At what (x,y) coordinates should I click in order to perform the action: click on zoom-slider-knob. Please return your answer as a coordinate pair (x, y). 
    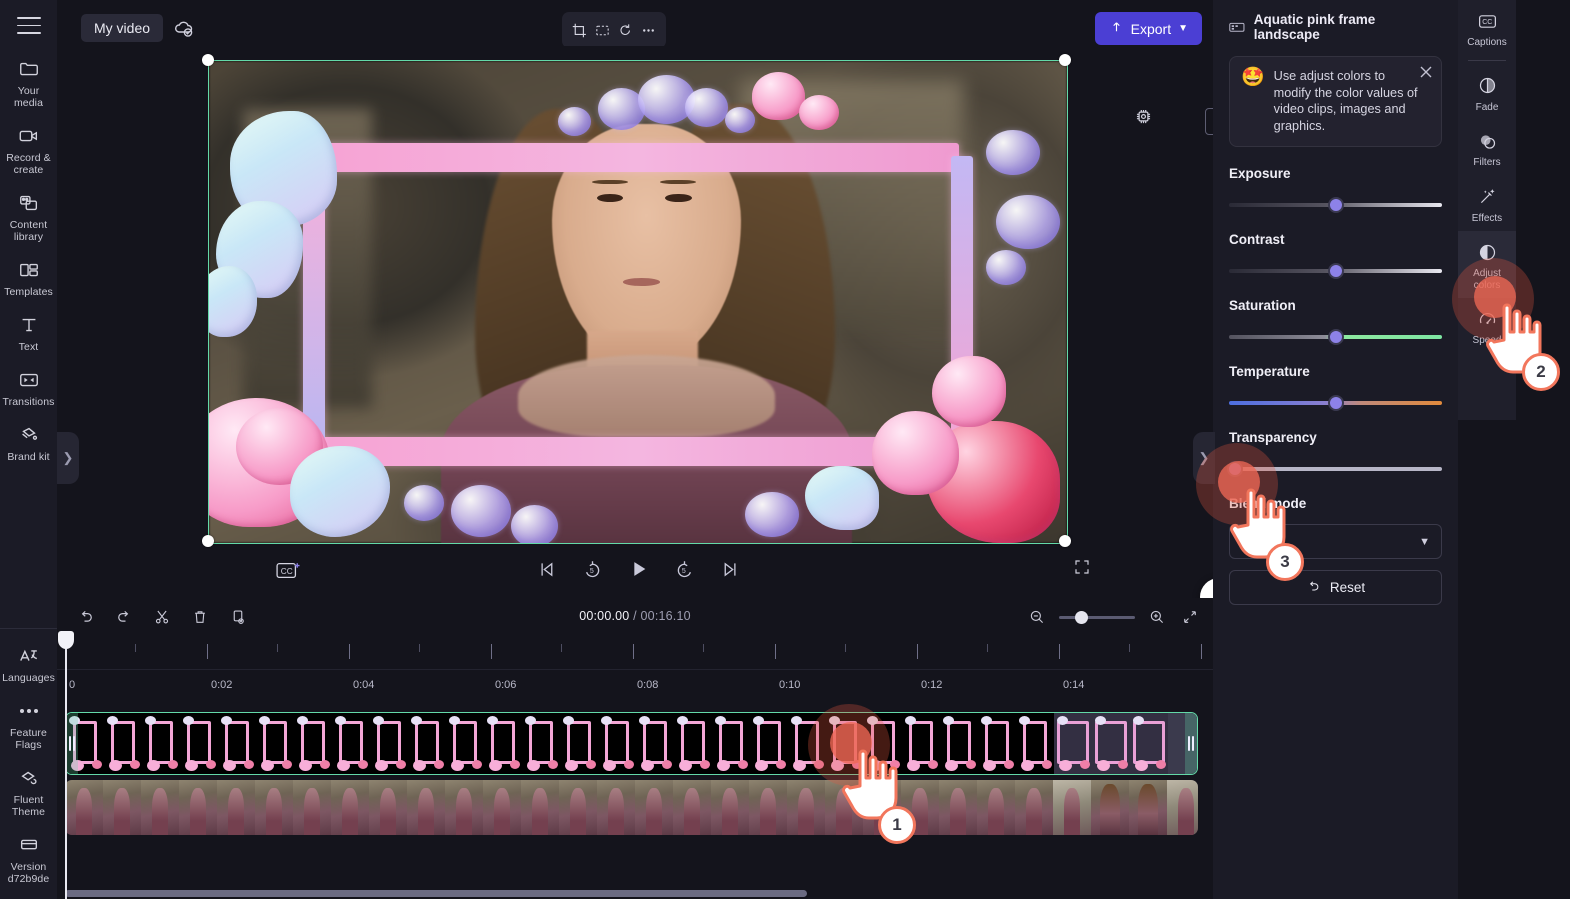
    Looking at the image, I should click on (1081, 617).